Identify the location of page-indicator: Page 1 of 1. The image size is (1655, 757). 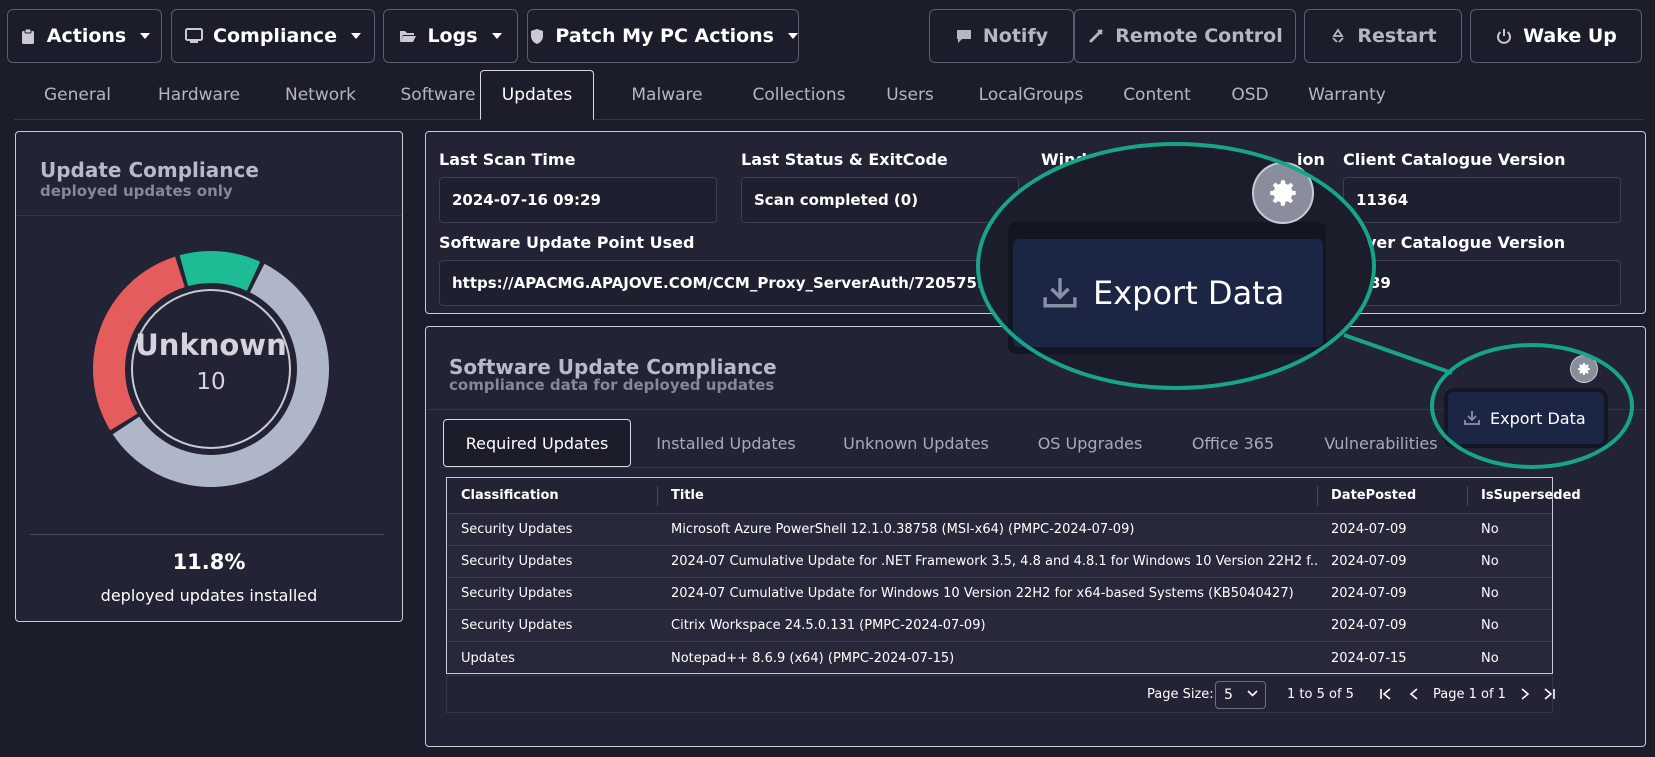
(1469, 694).